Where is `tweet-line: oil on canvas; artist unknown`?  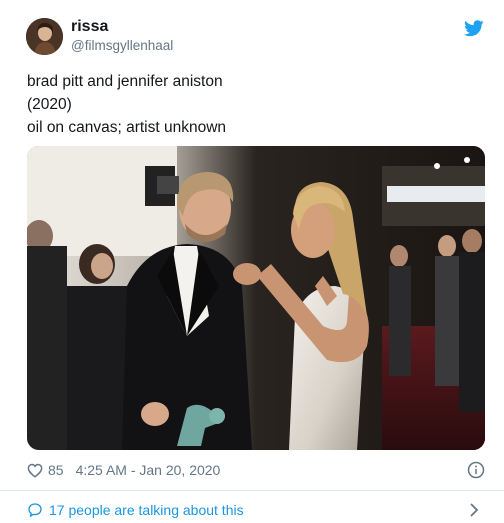
tweet-line: oil on canvas; artist unknown is located at coordinates (127, 127).